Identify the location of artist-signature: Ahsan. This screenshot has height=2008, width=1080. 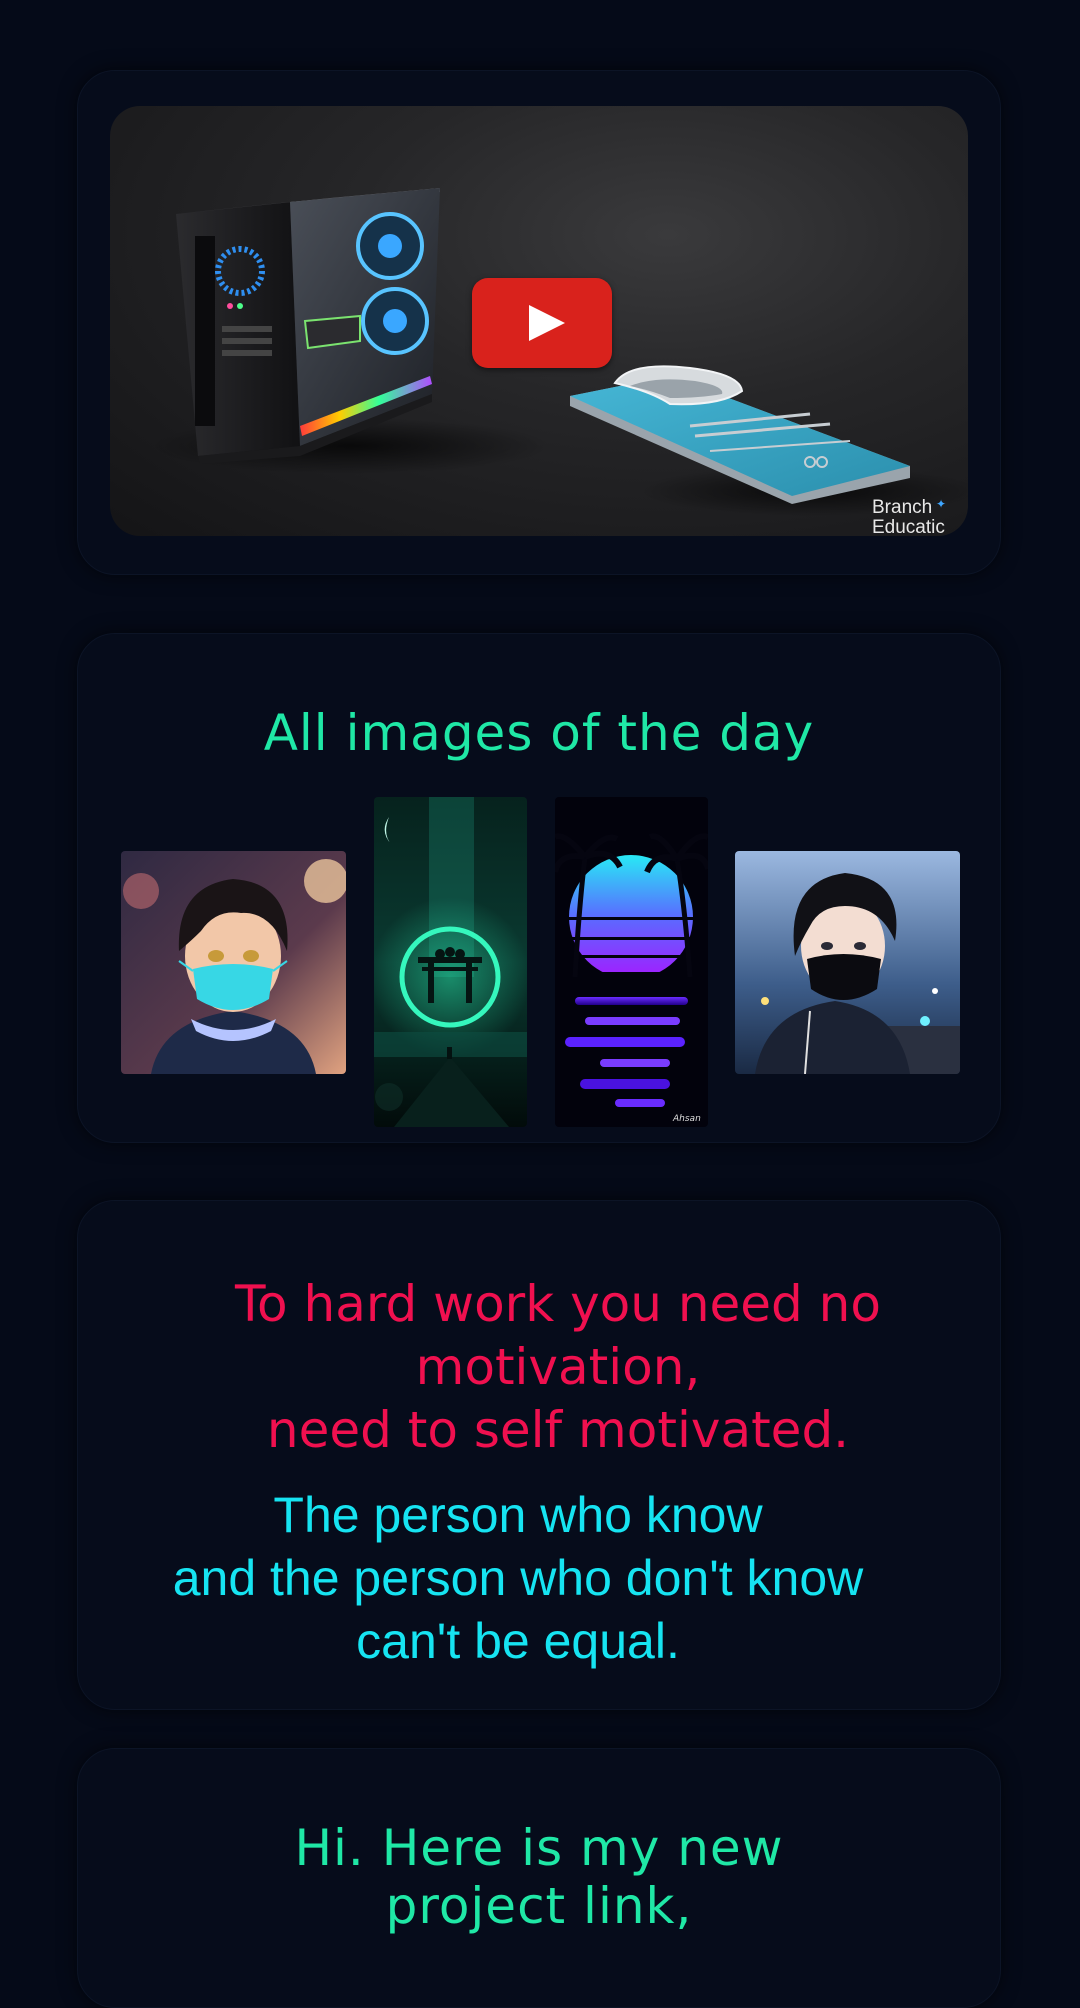
(686, 1119).